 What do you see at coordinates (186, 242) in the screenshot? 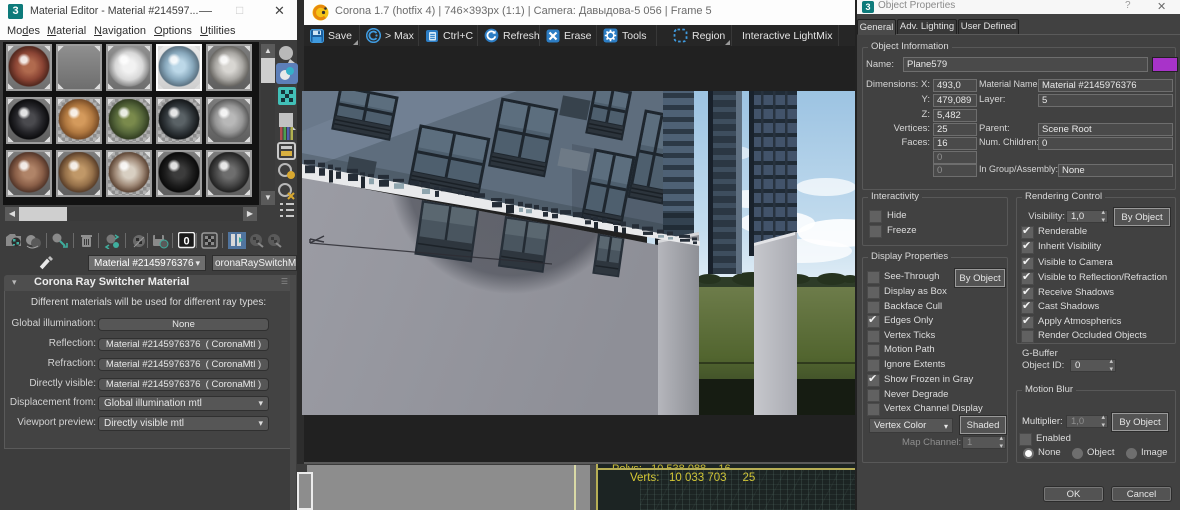
I see `svg-text: 0` at bounding box center [186, 242].